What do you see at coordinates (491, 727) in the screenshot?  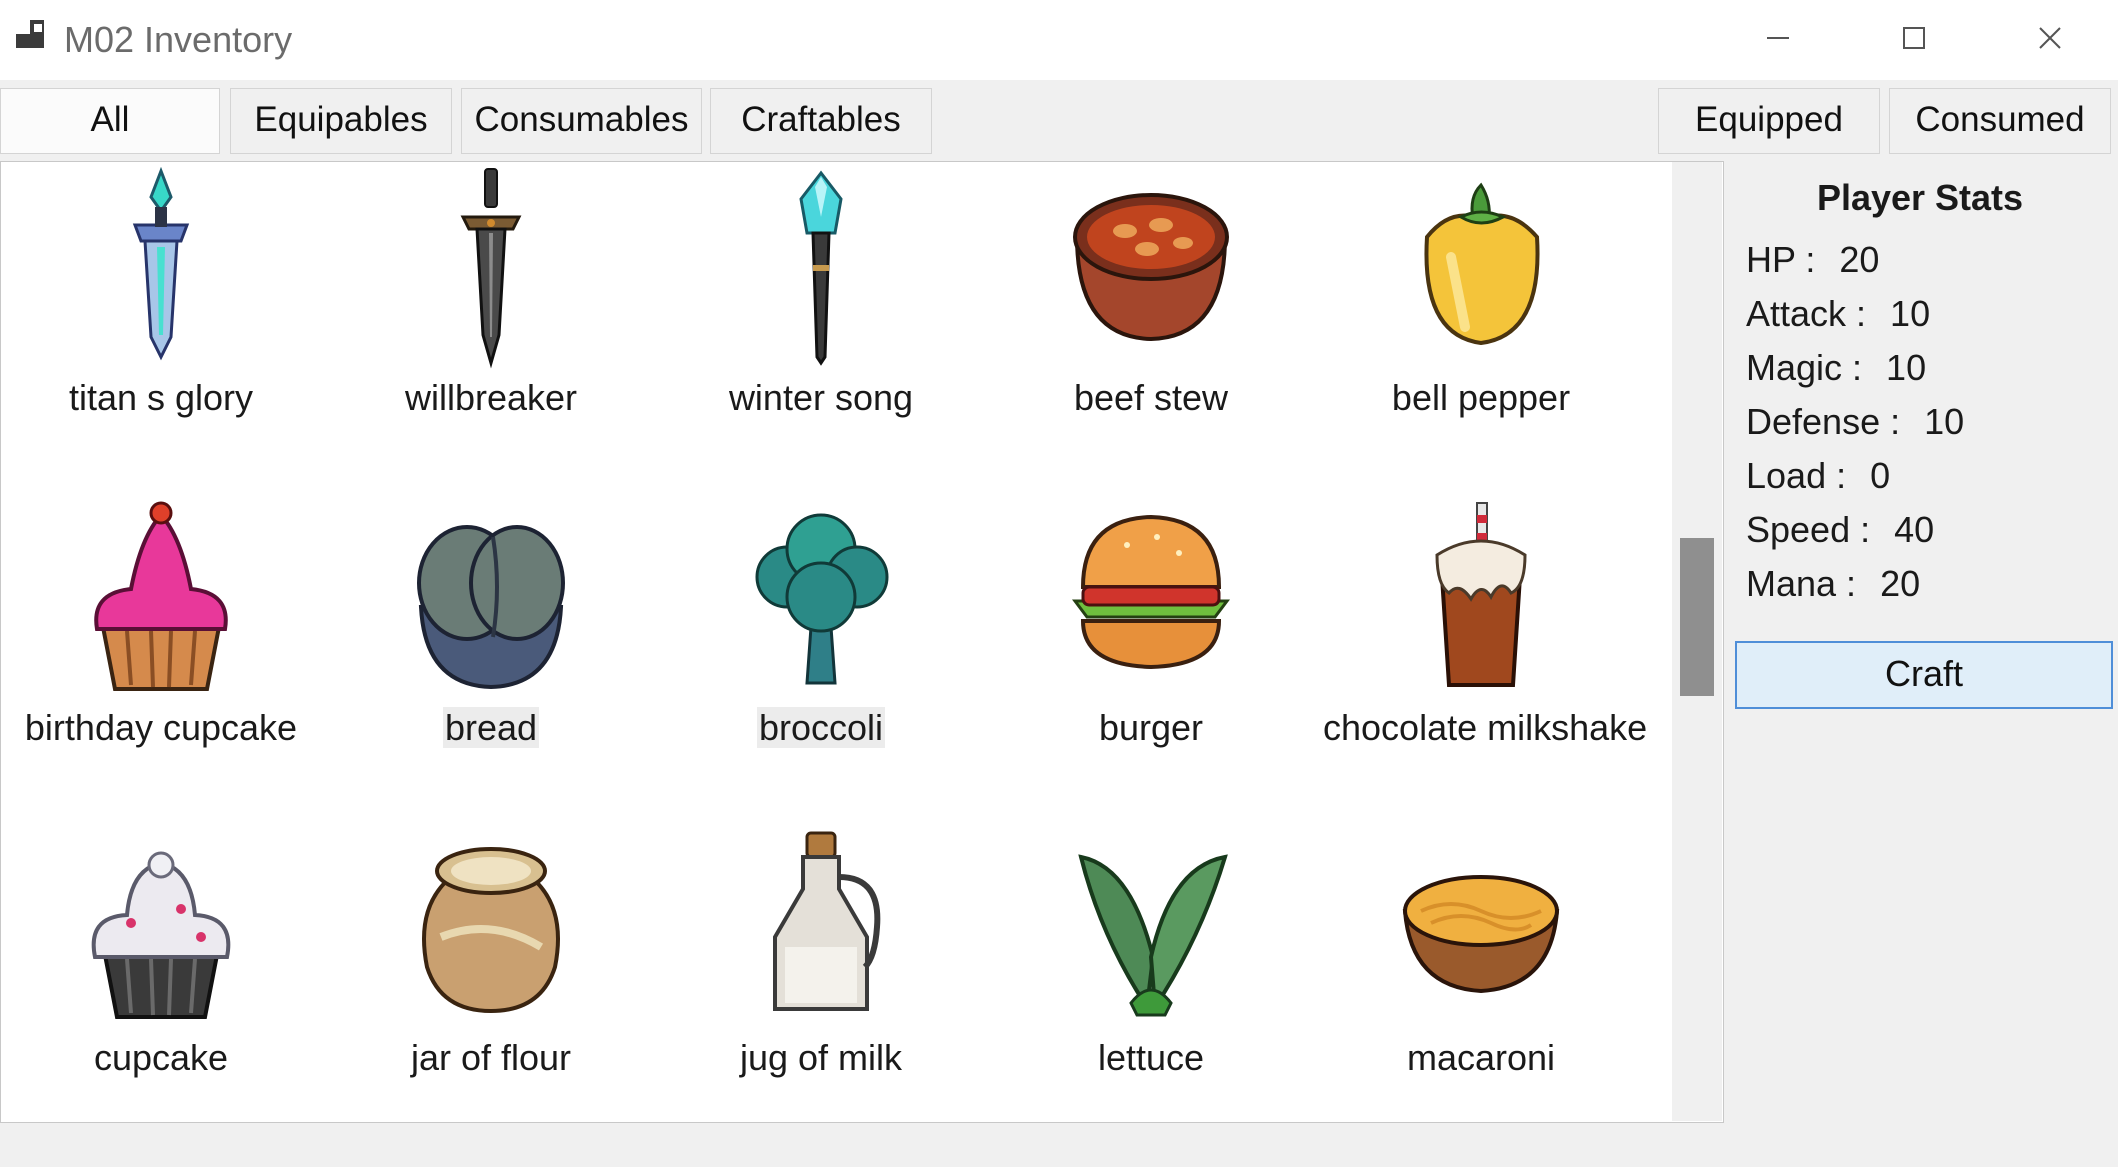 I see `item-label: bread` at bounding box center [491, 727].